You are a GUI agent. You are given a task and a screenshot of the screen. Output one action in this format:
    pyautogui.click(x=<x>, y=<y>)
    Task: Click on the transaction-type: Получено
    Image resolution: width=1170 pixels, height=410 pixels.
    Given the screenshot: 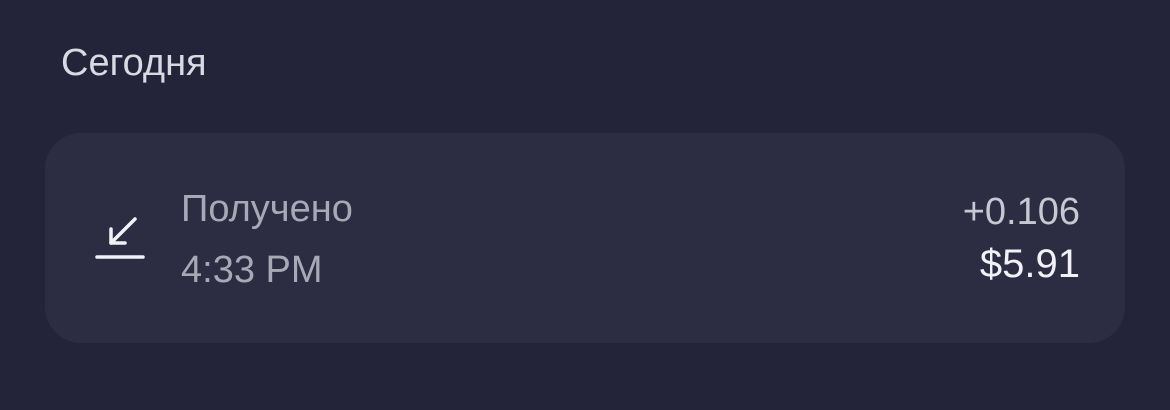 What is the action you would take?
    pyautogui.click(x=267, y=209)
    